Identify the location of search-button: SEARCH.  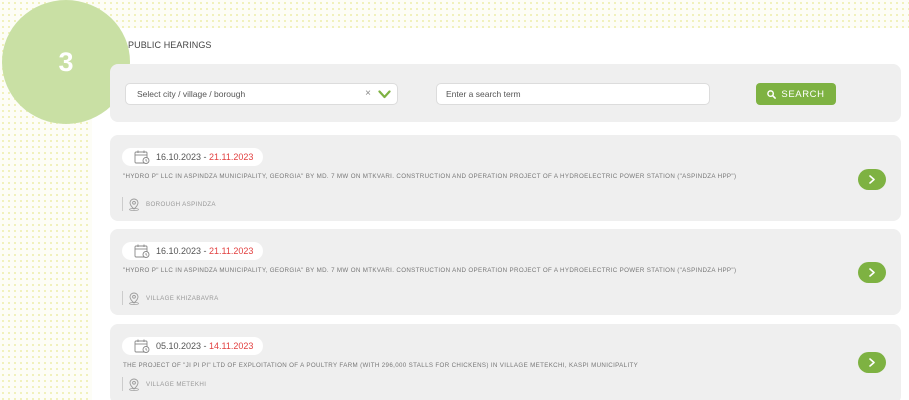
(796, 94).